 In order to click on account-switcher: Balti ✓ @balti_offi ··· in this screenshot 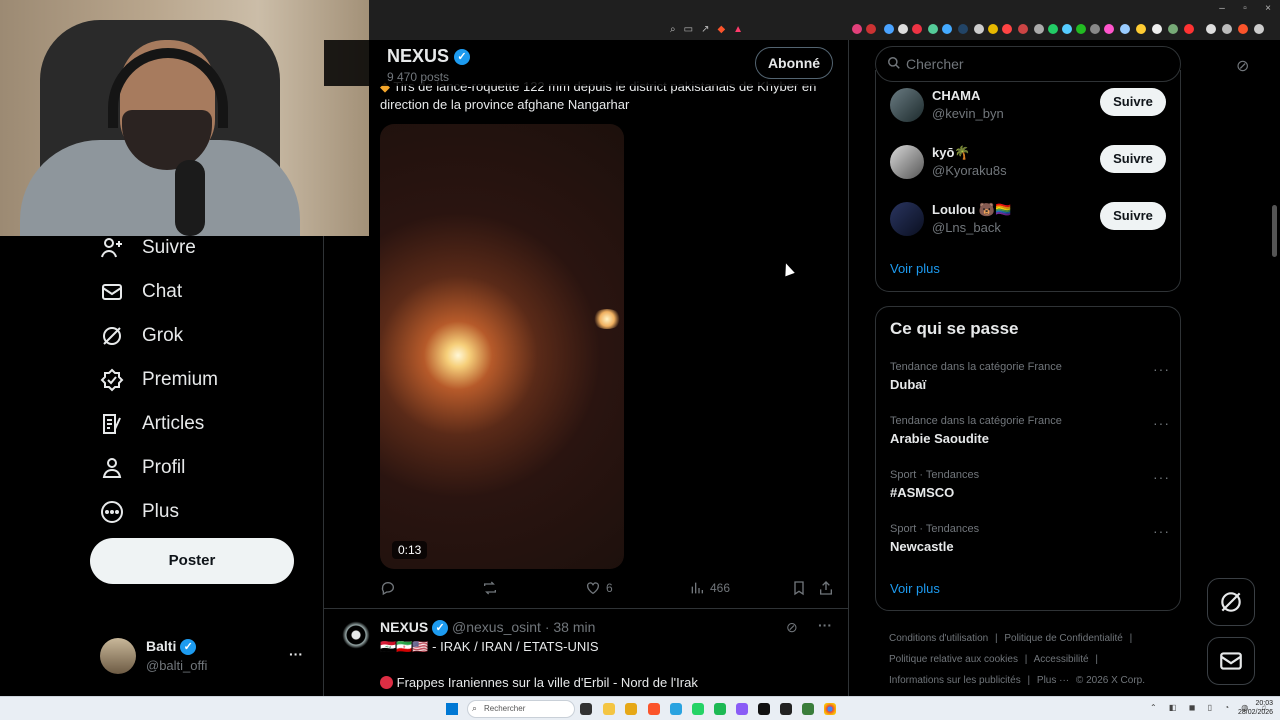, I will do `click(205, 658)`.